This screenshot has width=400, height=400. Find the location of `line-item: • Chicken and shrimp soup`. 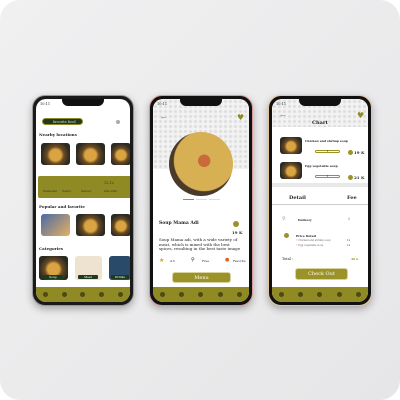

line-item: • Chicken and shrimp soup is located at coordinates (313, 240).